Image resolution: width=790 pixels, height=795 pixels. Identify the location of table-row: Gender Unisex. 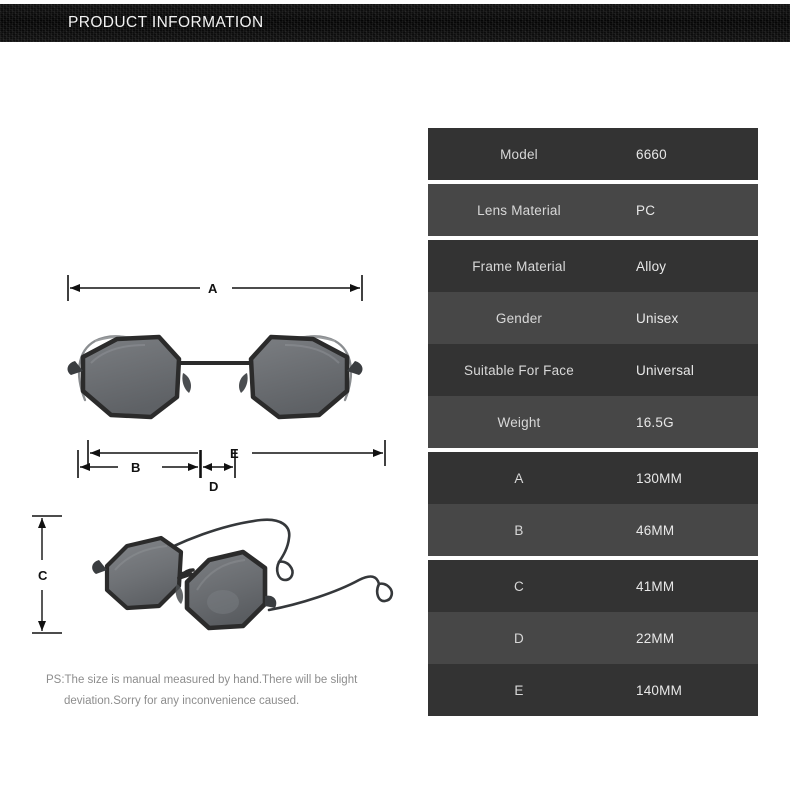
(593, 318).